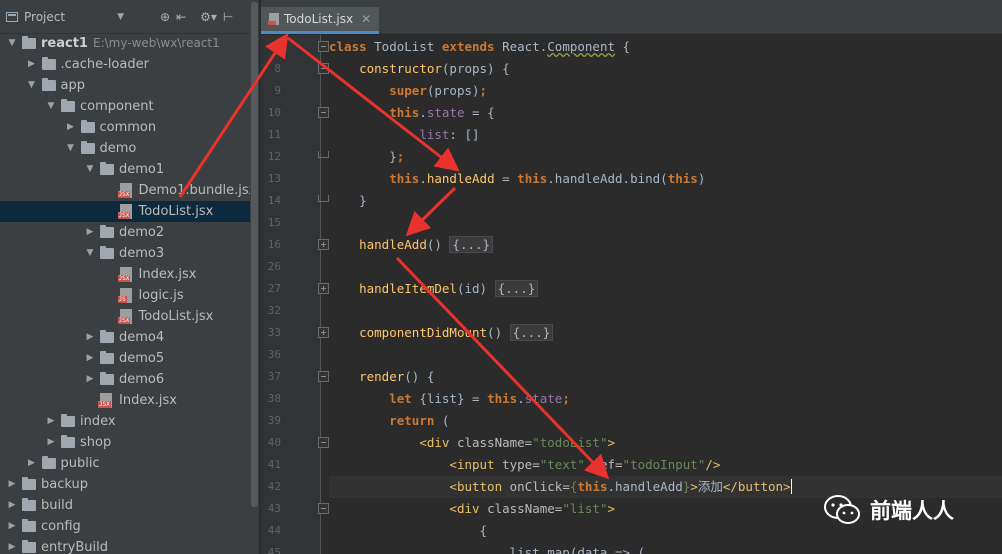  What do you see at coordinates (381, 377) in the screenshot?
I see `code-line: render() {` at bounding box center [381, 377].